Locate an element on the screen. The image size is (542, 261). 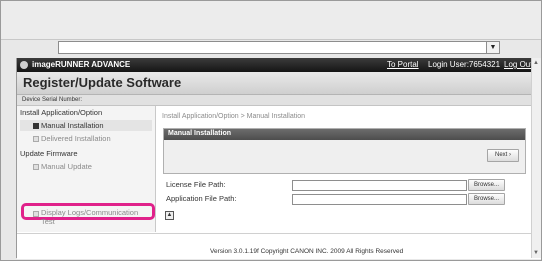
to-portal-link: To Portal is located at coordinates (403, 64).